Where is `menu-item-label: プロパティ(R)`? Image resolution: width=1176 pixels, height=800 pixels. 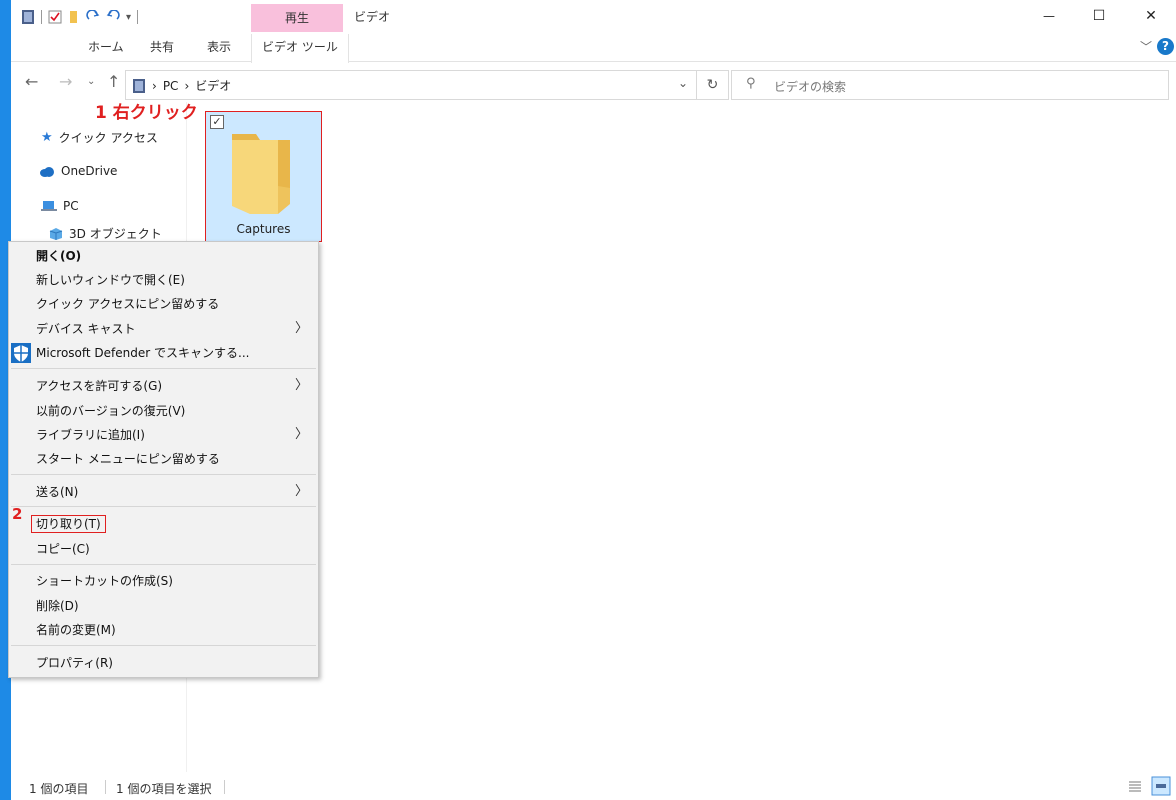 menu-item-label: プロパティ(R) is located at coordinates (74, 663).